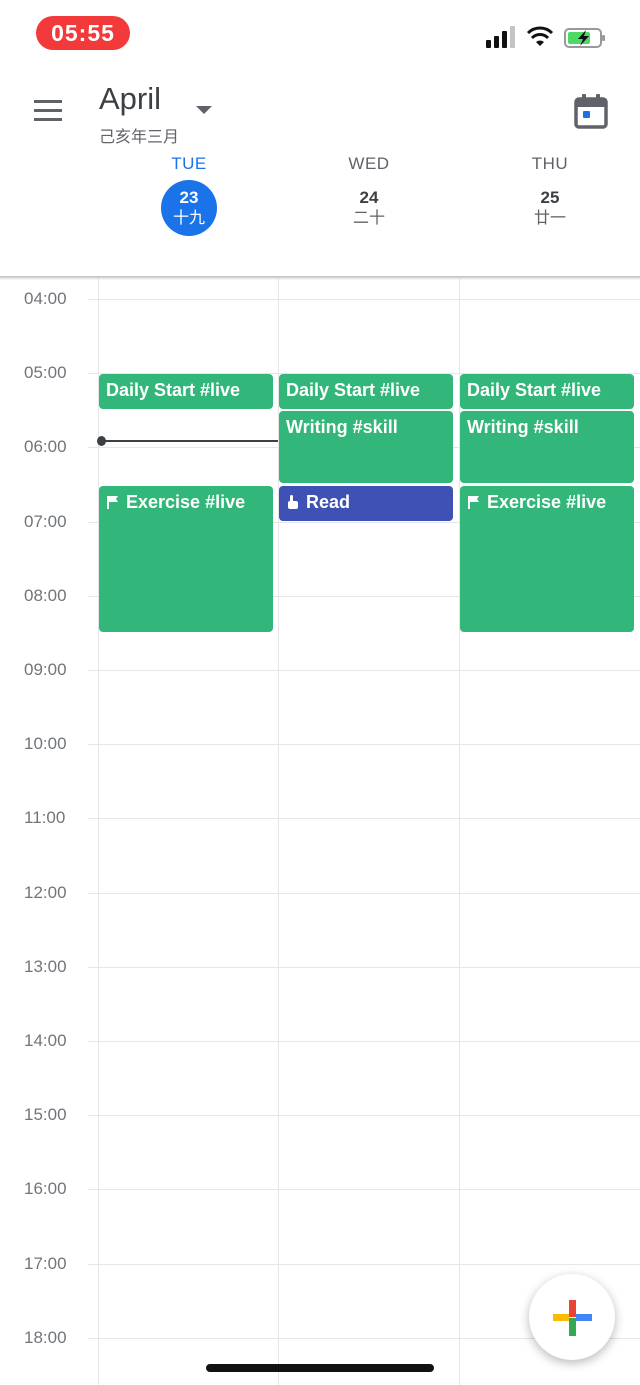  What do you see at coordinates (189, 197) in the screenshot?
I see `day-number: 23` at bounding box center [189, 197].